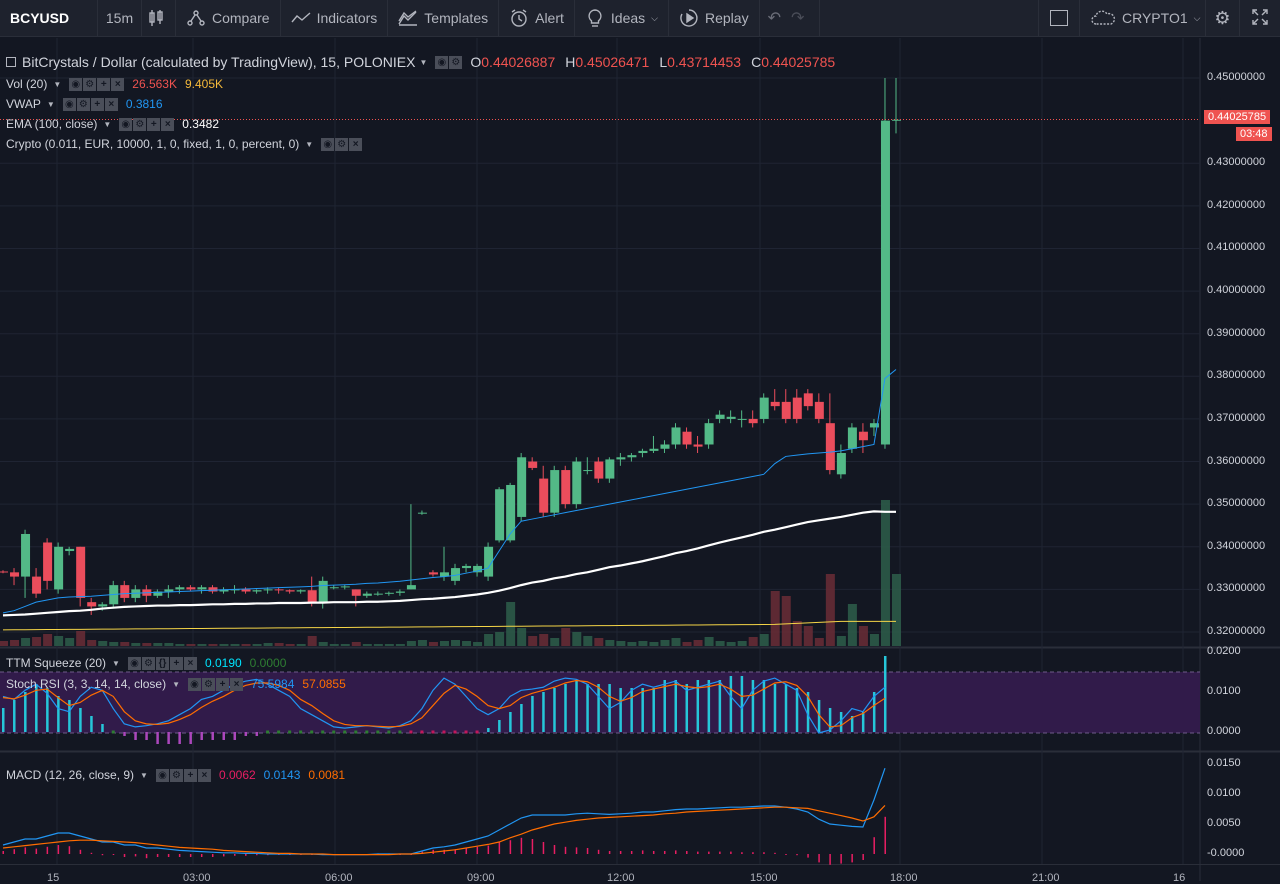 Image resolution: width=1280 pixels, height=884 pixels. What do you see at coordinates (1143, 18) in the screenshot?
I see `save-layout-button: CRYPTO1 ⌵` at bounding box center [1143, 18].